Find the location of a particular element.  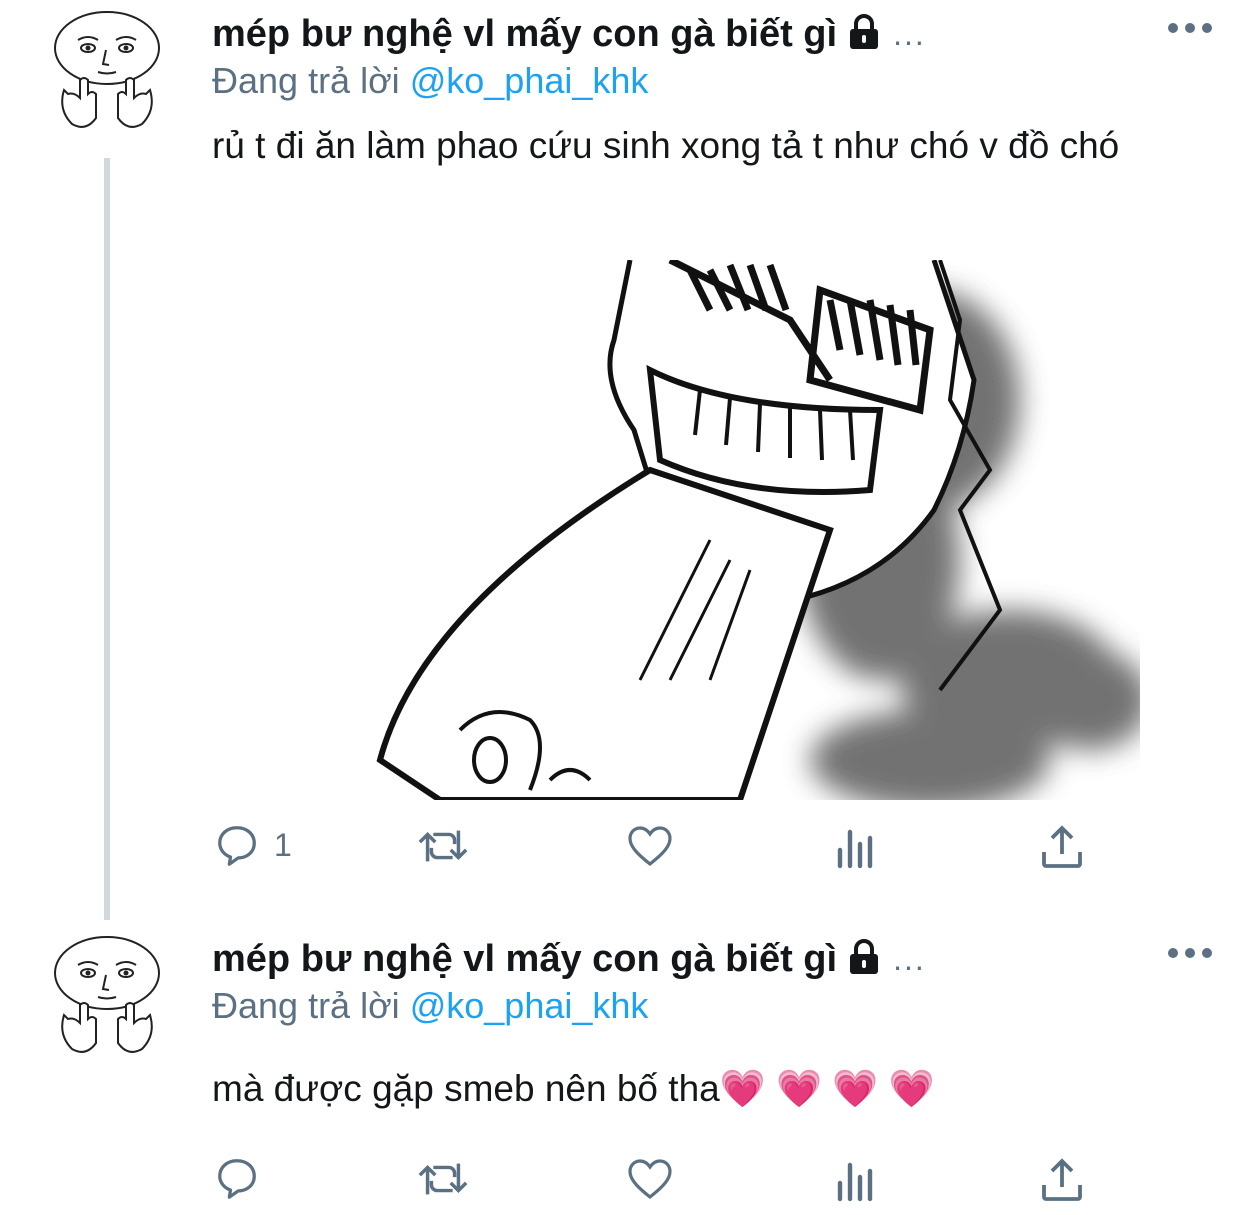

tweet-text: mà được gặp smeb nên bố tha💗 💗 💗 💗 is located at coordinates (702, 1089).